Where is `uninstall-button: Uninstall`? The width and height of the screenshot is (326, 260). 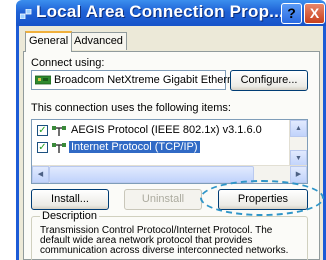
uninstall-button: Uninstall is located at coordinates (163, 199).